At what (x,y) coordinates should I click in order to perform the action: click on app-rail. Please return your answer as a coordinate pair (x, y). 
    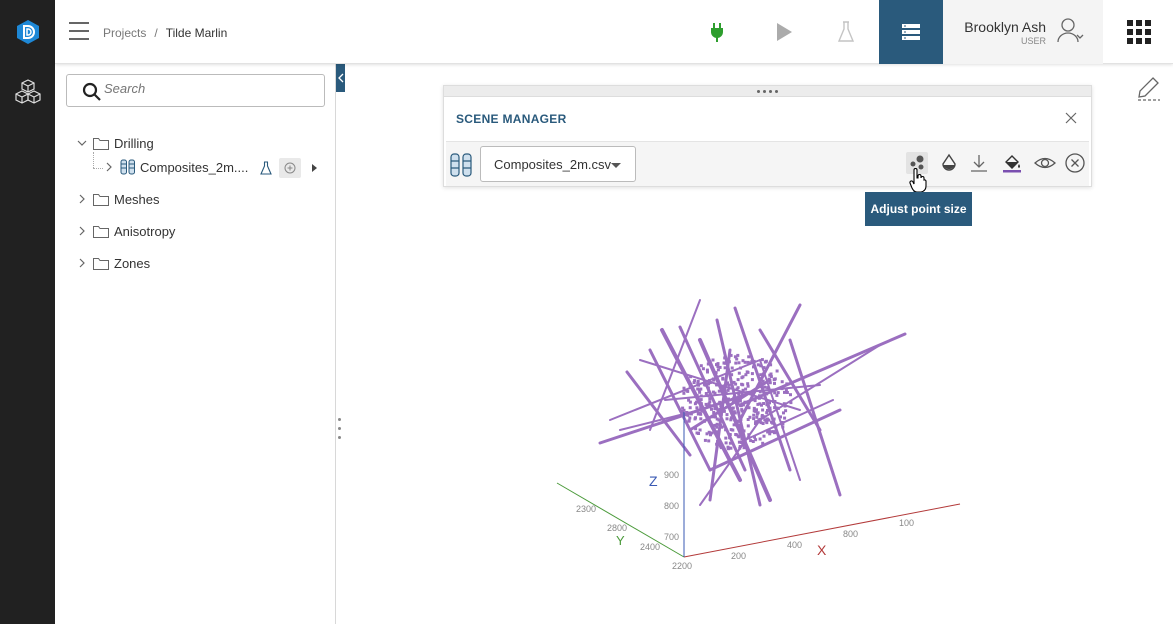
    Looking at the image, I should click on (27, 312).